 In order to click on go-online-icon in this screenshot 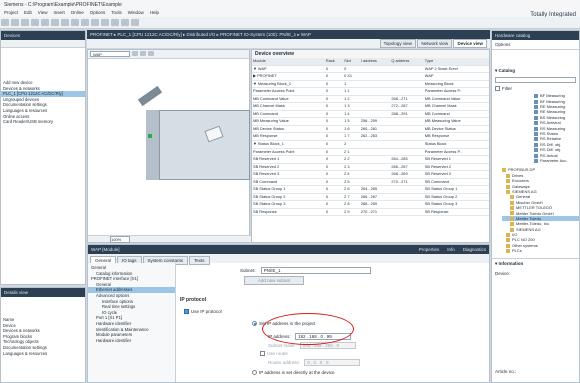, I will do `click(125, 22)`.